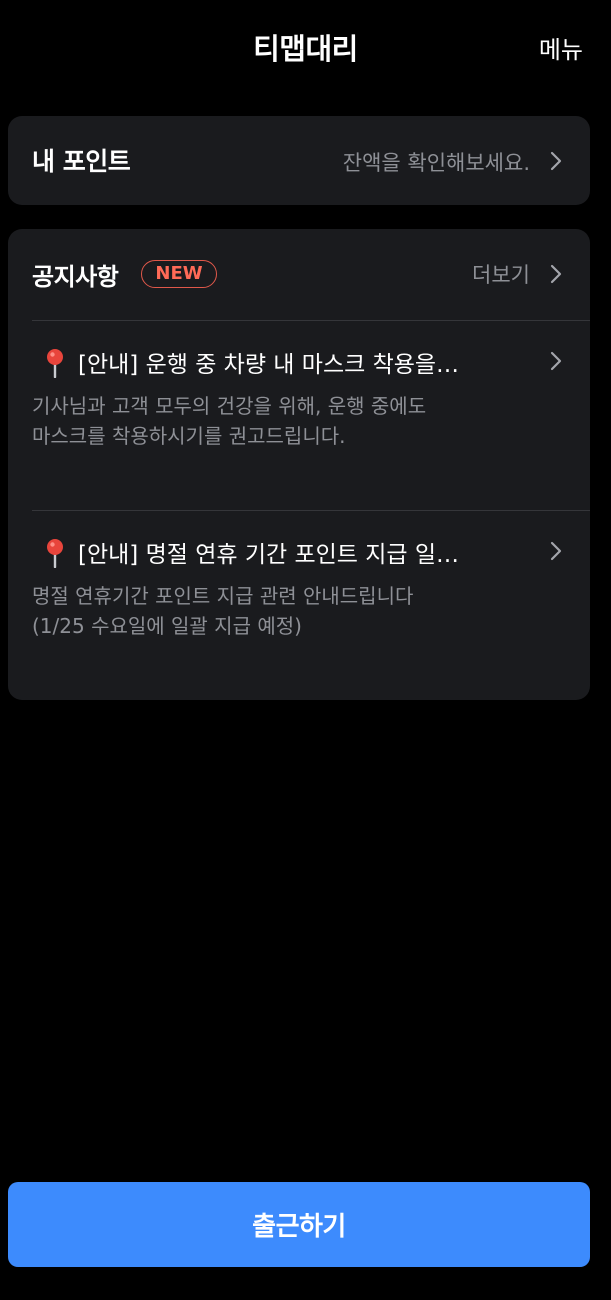  I want to click on my-points-card: 내 포인트 잔액을 확인해보세요., so click(299, 160).